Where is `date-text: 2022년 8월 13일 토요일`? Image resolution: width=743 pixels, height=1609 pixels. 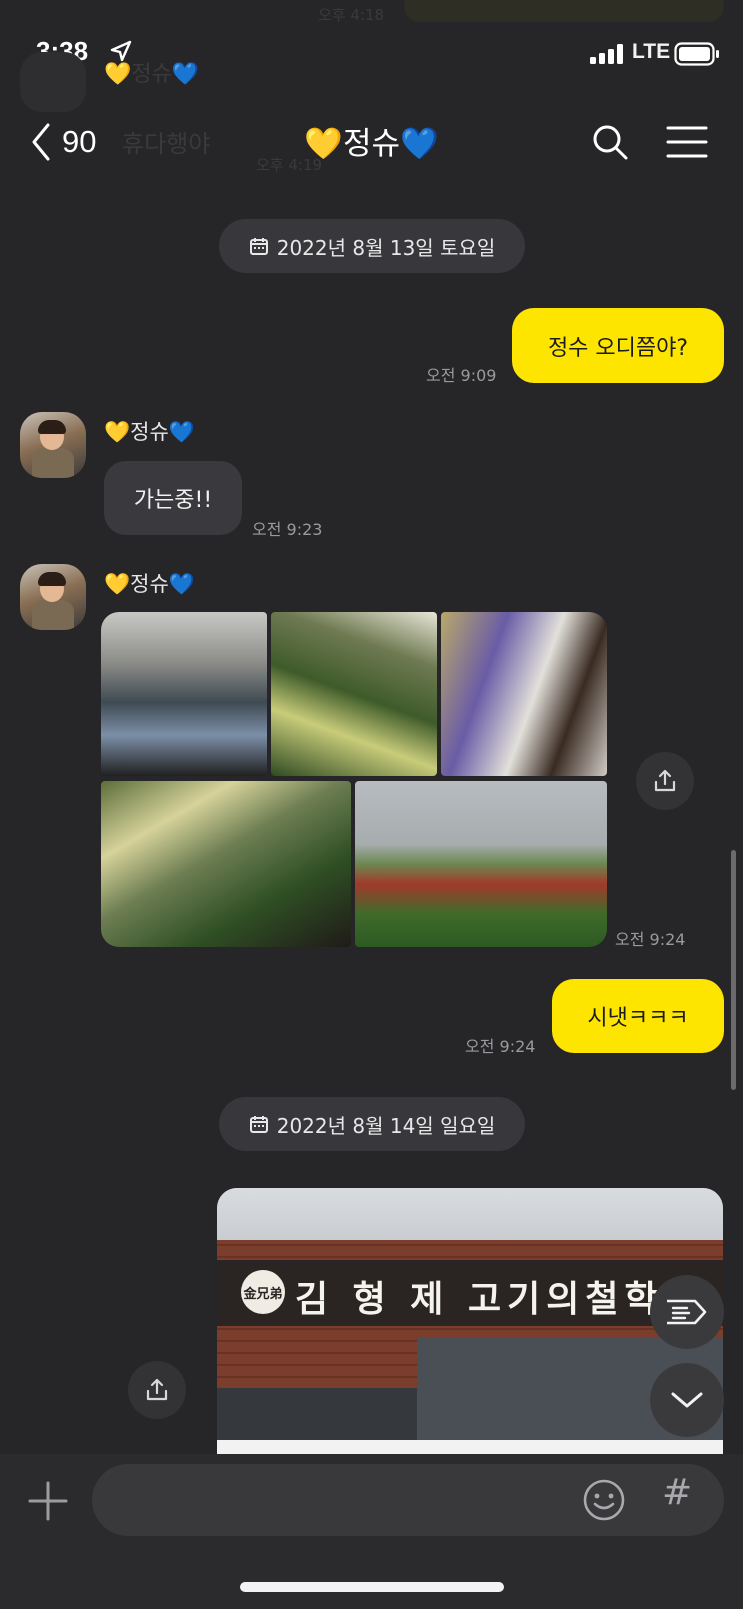
date-text: 2022년 8월 13일 토요일 is located at coordinates (386, 247).